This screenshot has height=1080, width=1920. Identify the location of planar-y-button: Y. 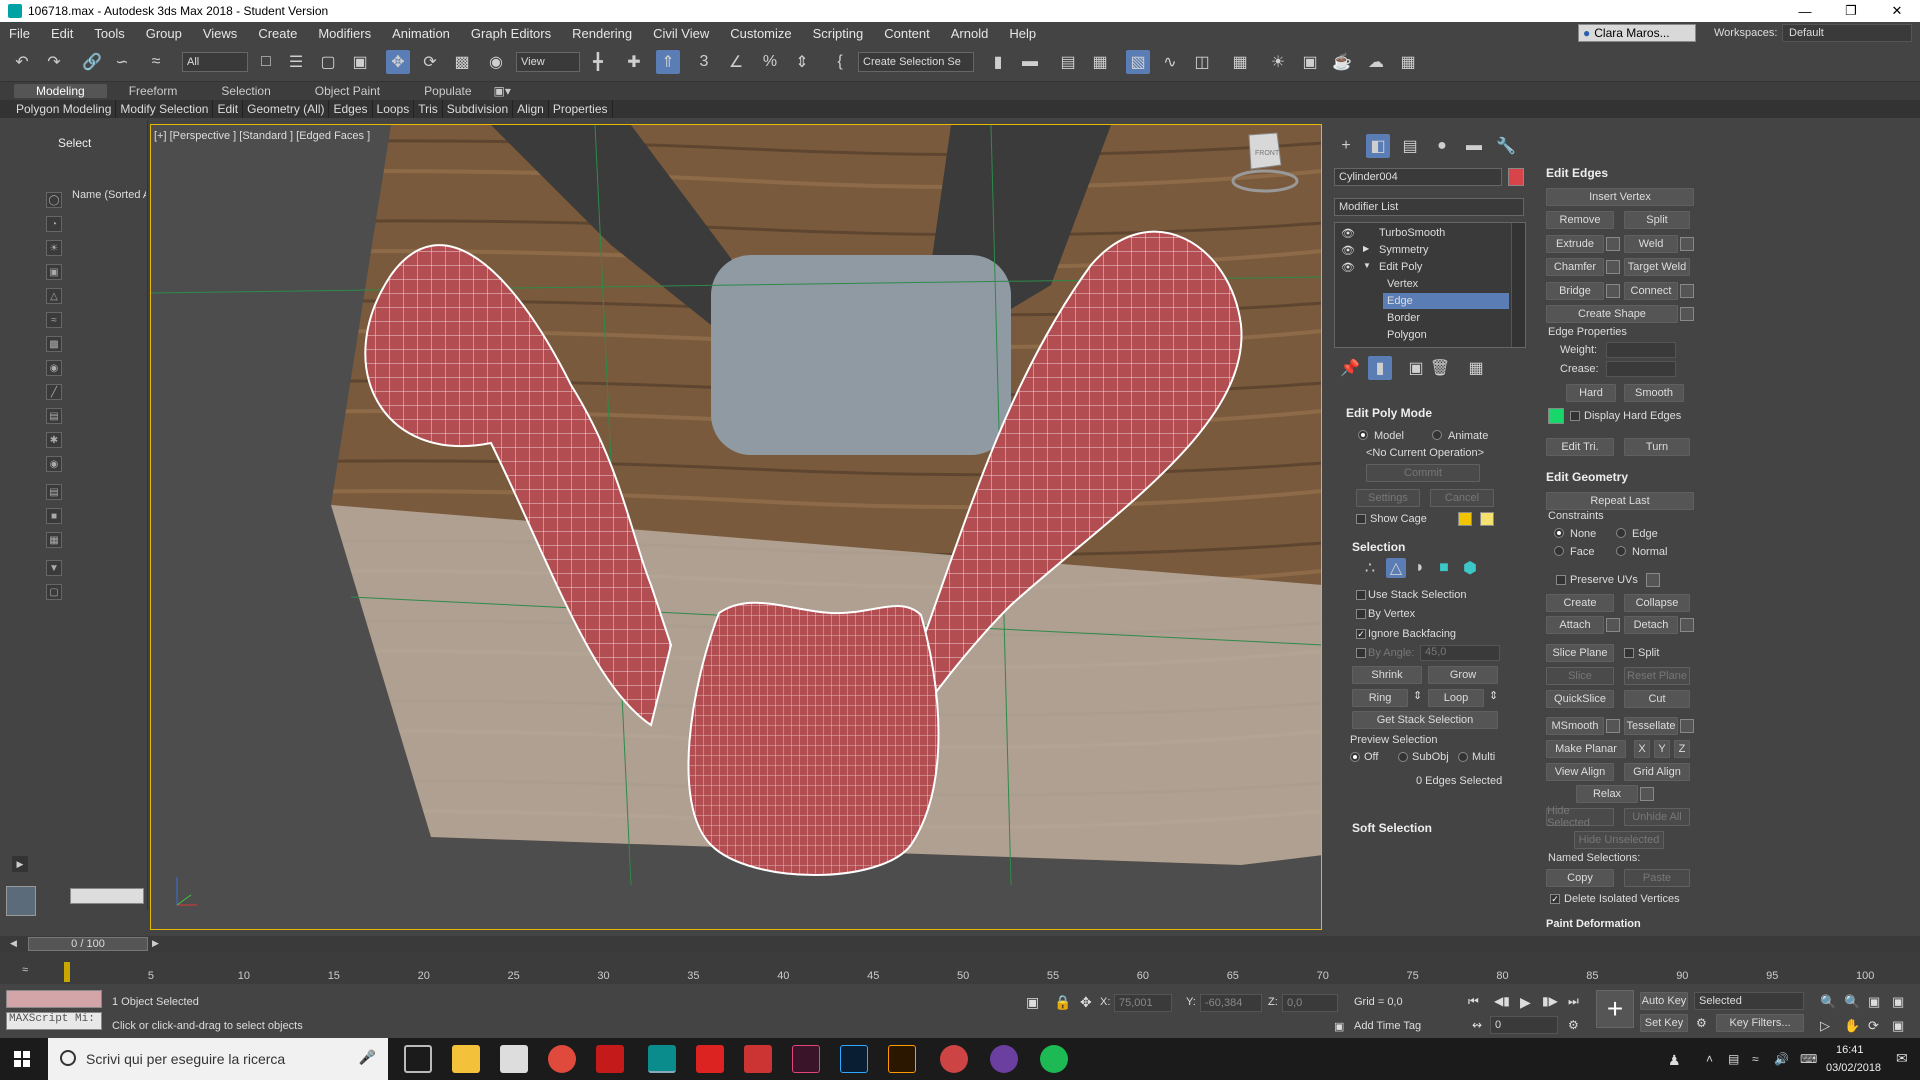
(1662, 749).